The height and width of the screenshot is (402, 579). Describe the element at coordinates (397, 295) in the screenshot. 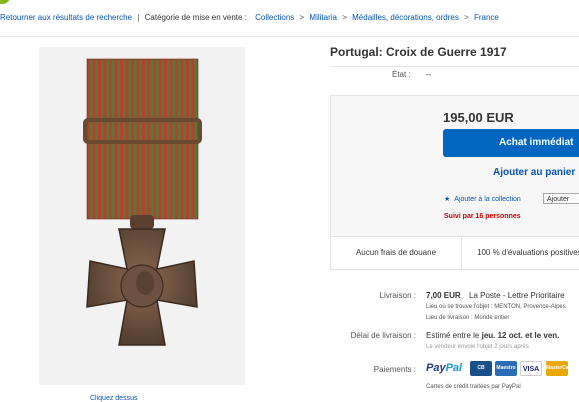

I see `shipping-label: Livraison :` at that location.